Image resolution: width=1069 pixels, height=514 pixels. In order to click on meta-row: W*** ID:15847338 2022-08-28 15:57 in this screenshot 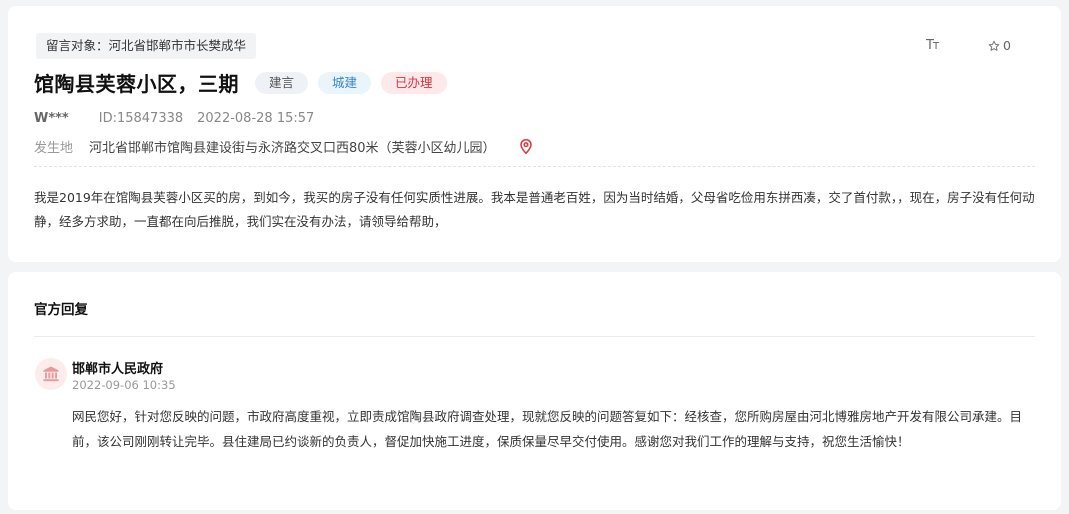, I will do `click(174, 118)`.